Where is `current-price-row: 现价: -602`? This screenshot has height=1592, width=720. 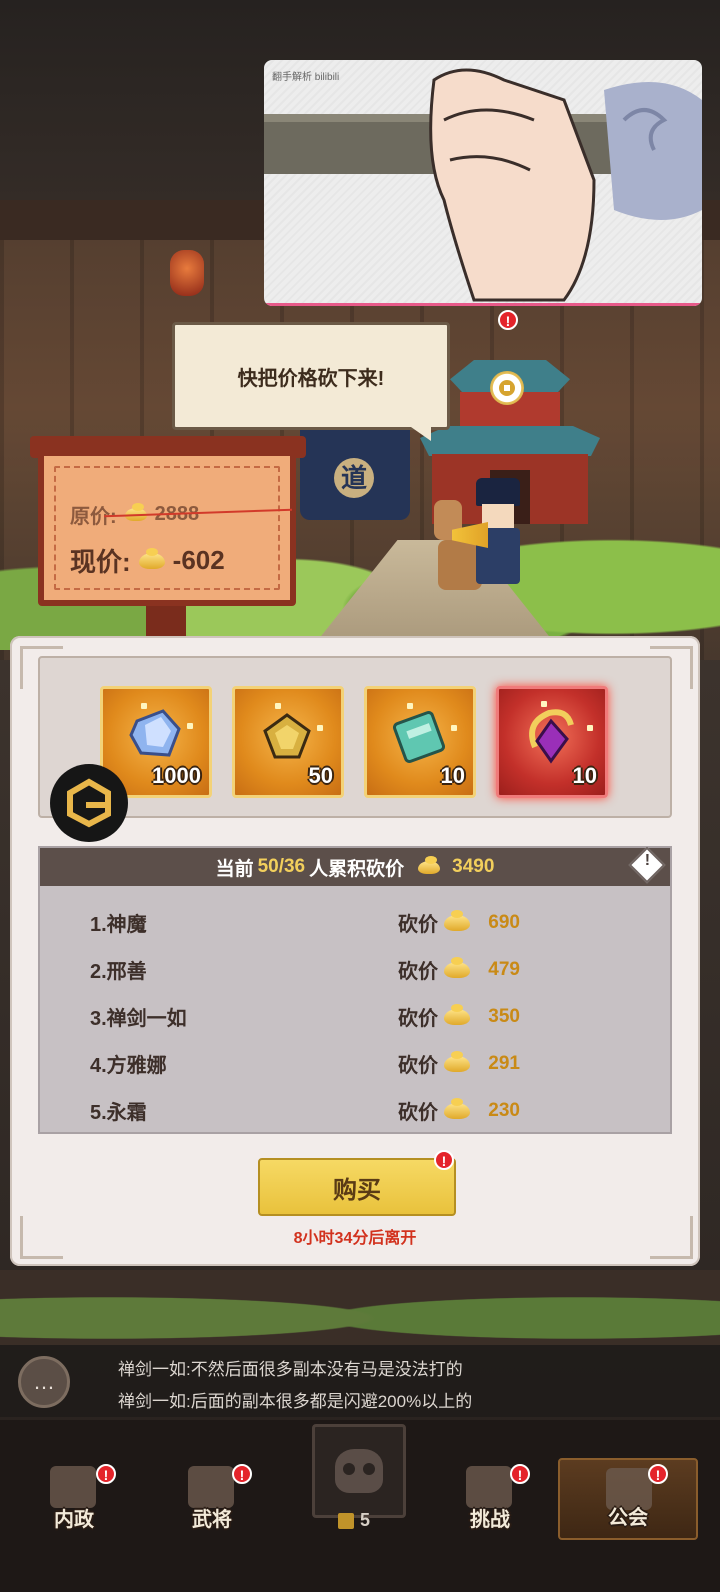
current-price-row: 现价: -602 is located at coordinates (147, 560).